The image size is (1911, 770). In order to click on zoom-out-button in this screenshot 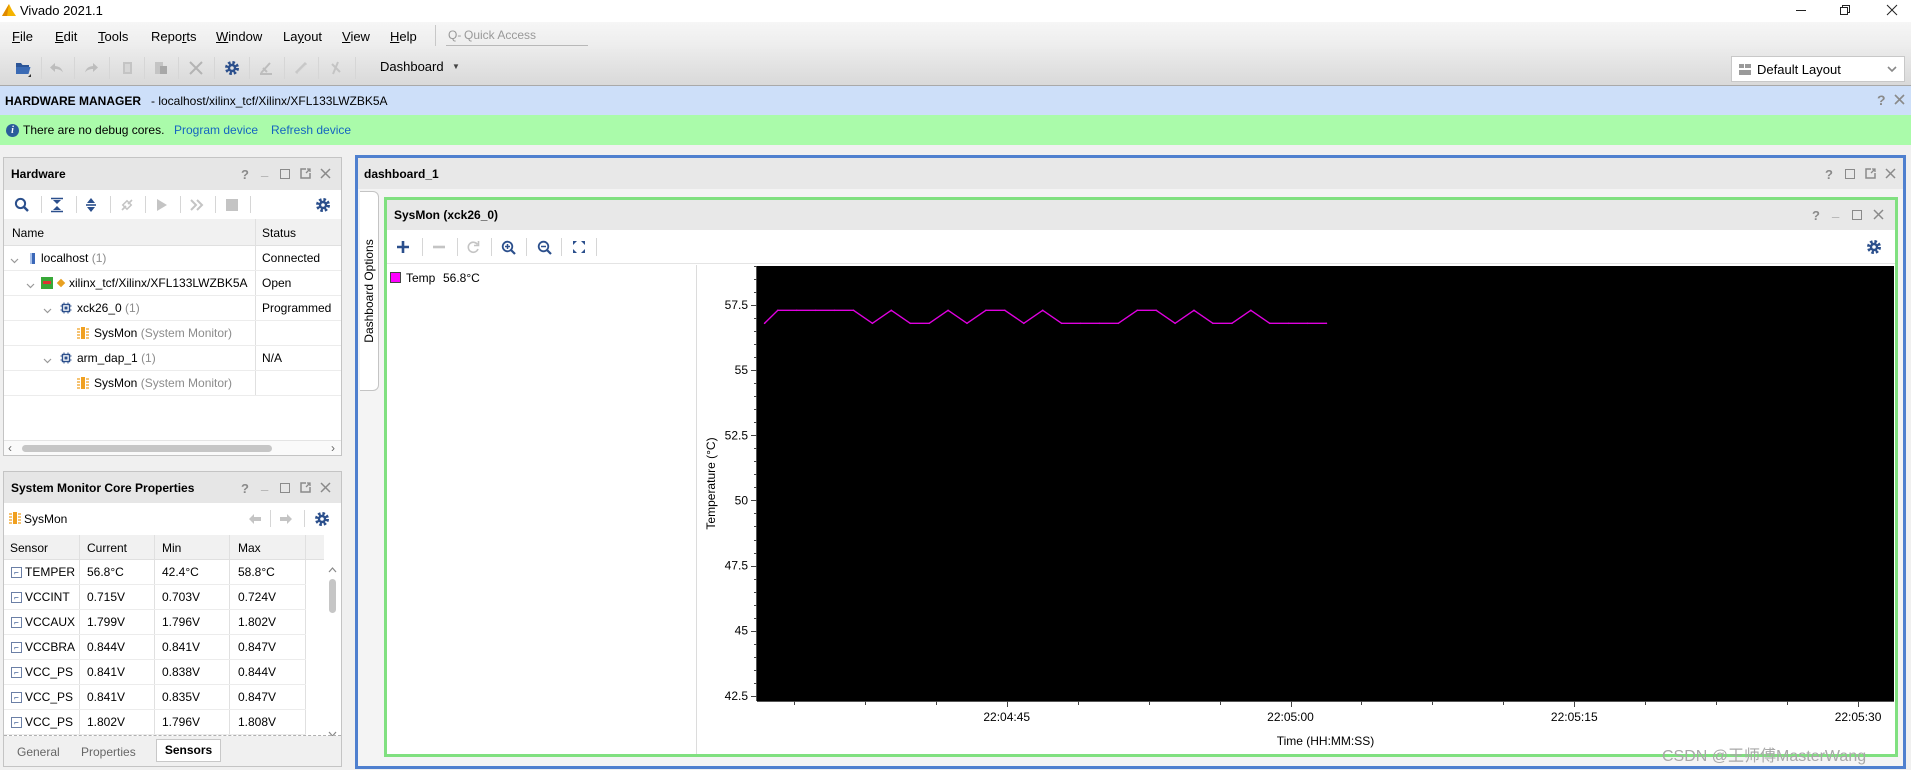, I will do `click(544, 247)`.